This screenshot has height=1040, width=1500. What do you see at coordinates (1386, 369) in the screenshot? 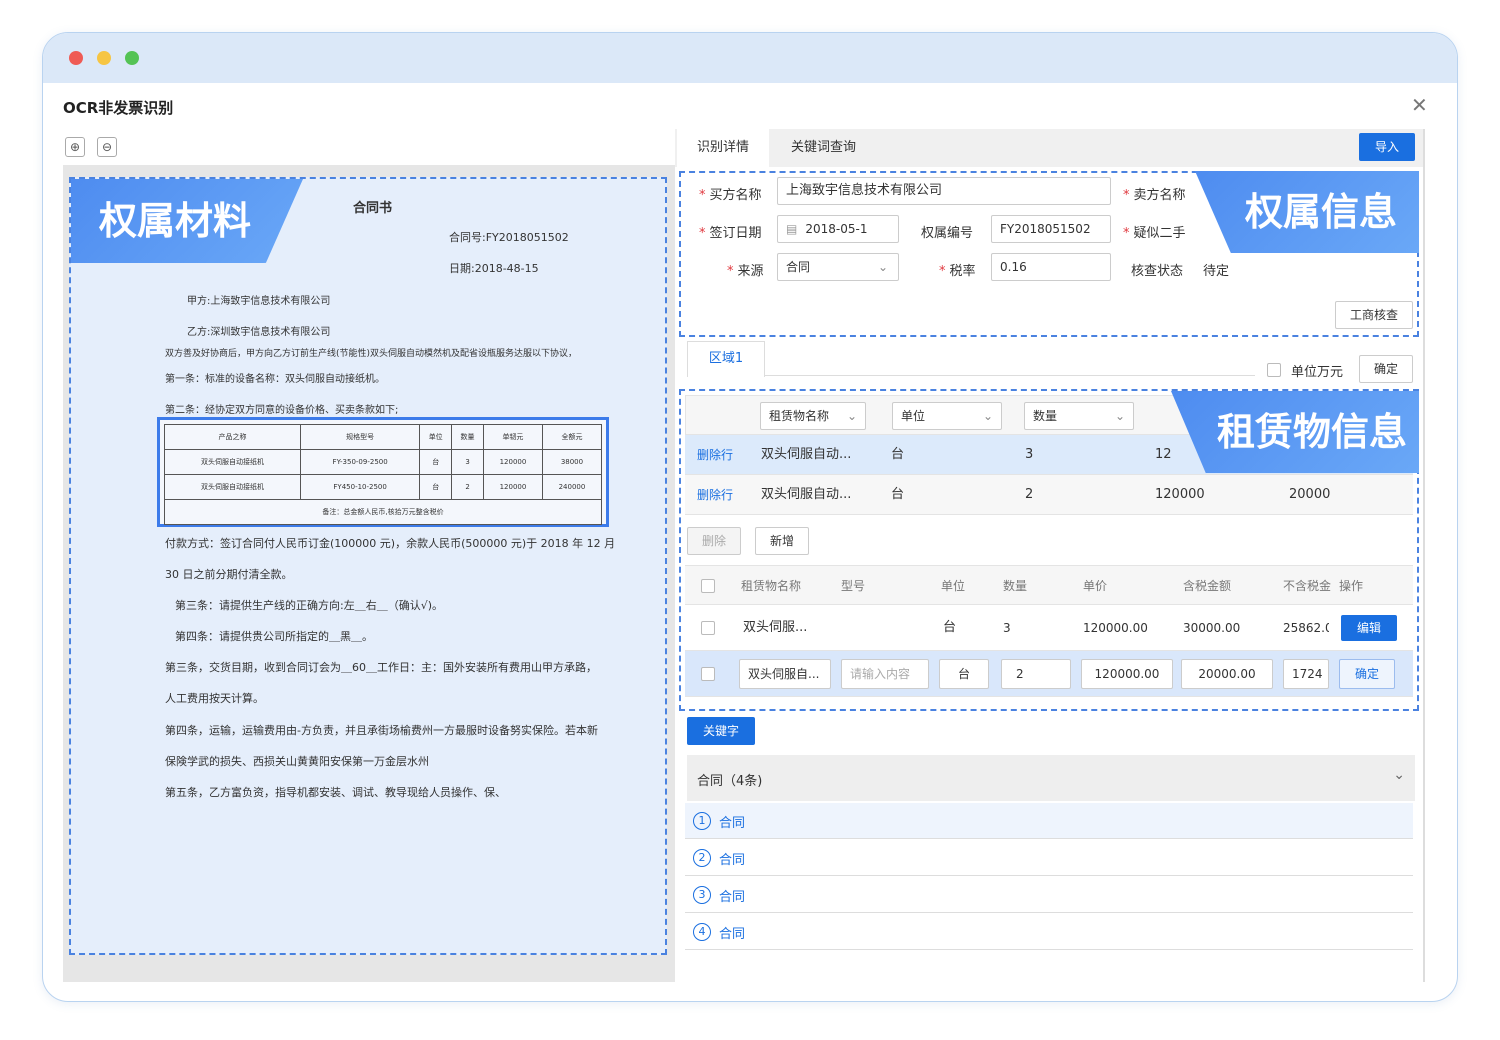
I see `region-confirm-button: 确定` at bounding box center [1386, 369].